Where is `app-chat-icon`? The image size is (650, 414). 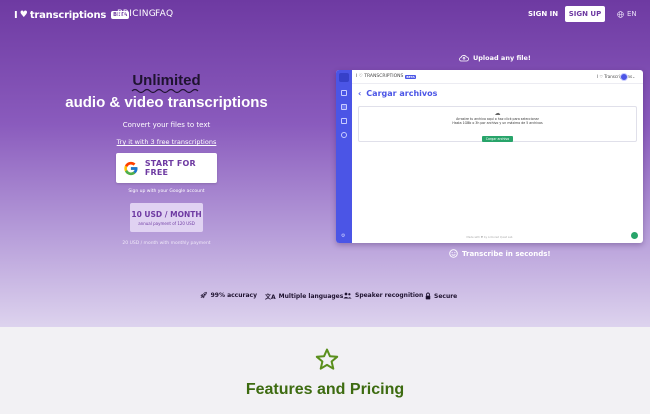 app-chat-icon is located at coordinates (634, 235).